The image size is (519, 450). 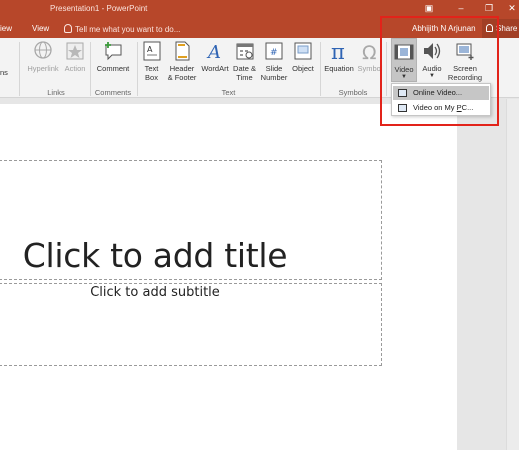 I want to click on slide-number-label-2: Number, so click(x=274, y=77).